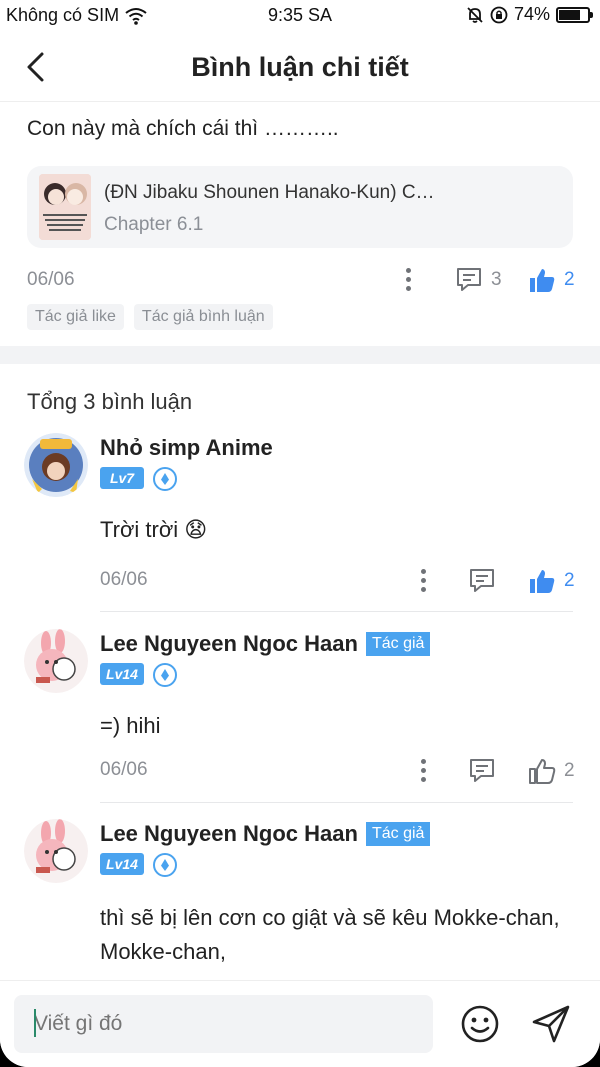  Describe the element at coordinates (51, 279) in the screenshot. I see `main-comment-date: 06/06` at that location.